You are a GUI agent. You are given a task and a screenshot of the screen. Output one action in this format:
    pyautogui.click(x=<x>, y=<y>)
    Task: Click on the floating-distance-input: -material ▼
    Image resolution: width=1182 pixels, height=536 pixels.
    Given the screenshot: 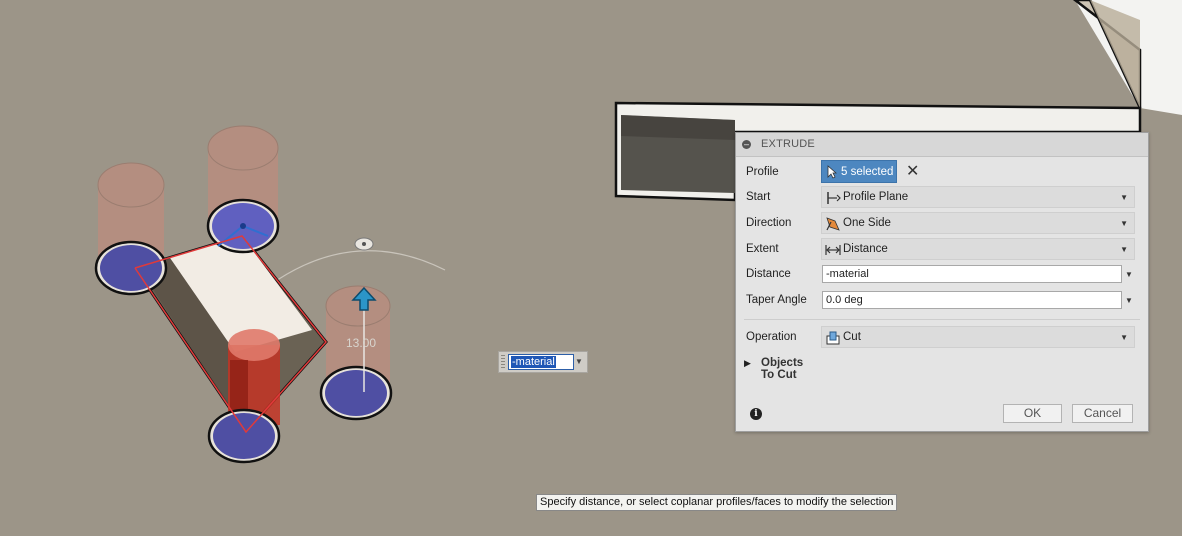 What is the action you would take?
    pyautogui.click(x=543, y=362)
    